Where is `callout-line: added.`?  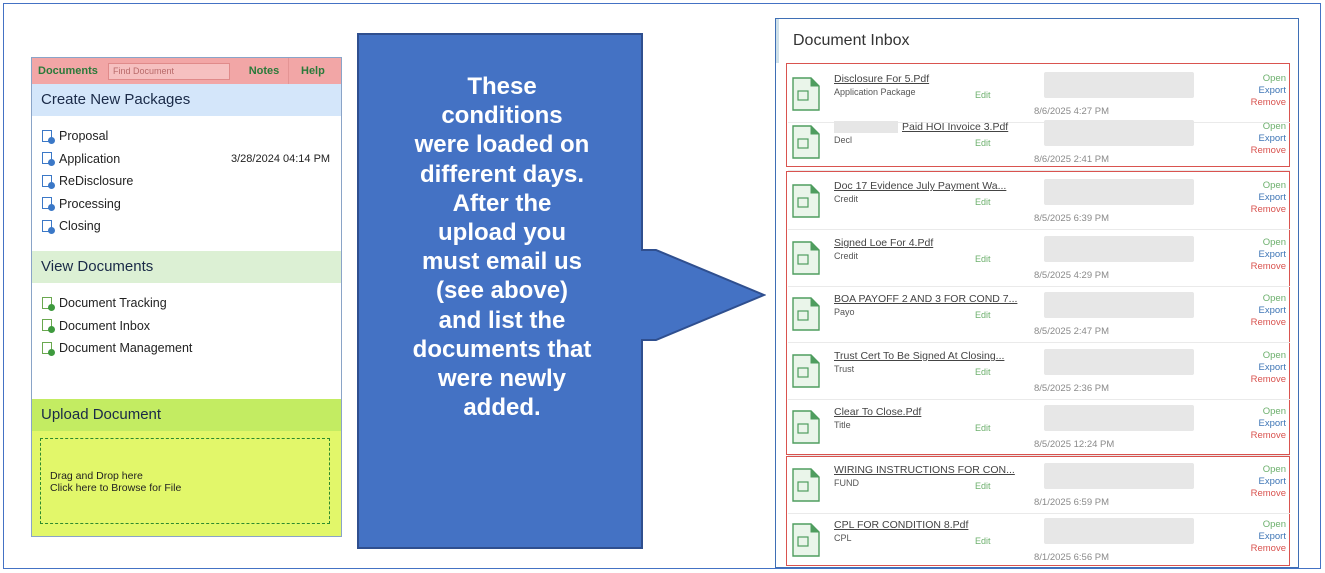 callout-line: added. is located at coordinates (502, 408).